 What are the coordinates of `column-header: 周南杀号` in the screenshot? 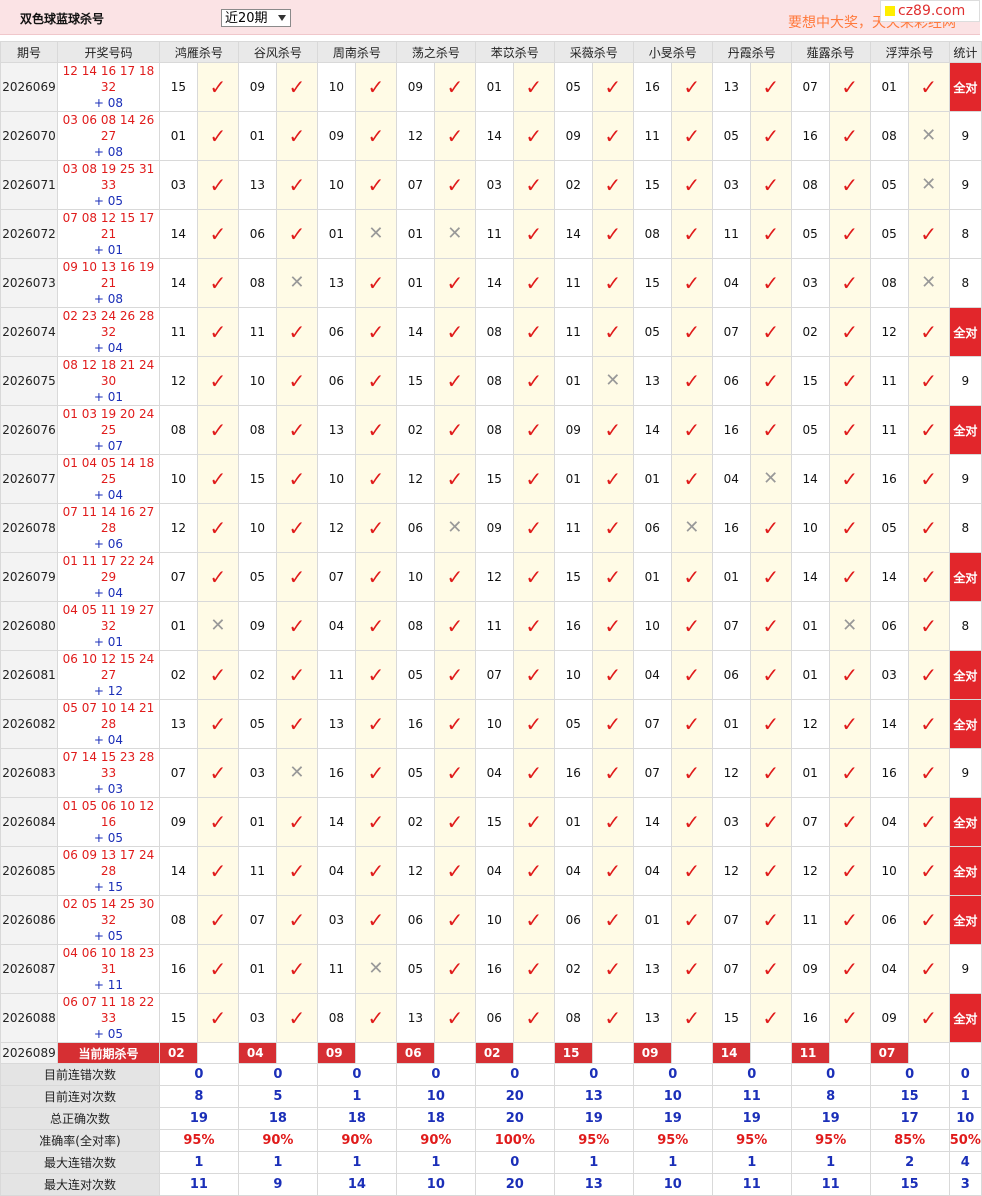 It's located at (356, 52).